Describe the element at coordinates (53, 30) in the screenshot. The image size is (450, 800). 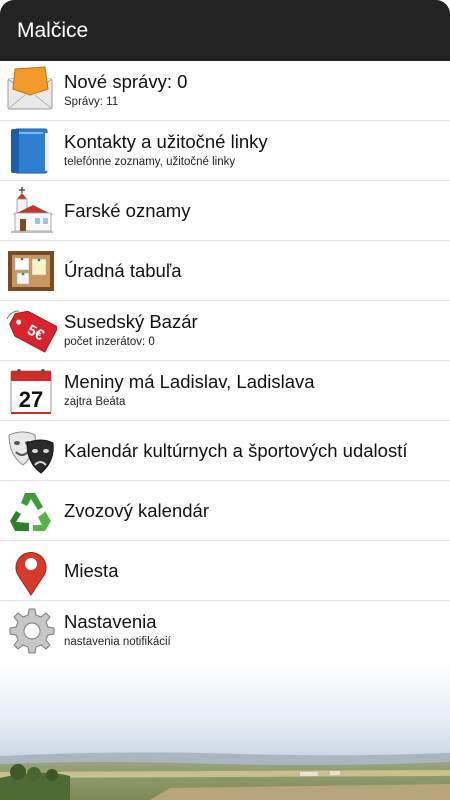
I see `app-title: Malčice` at that location.